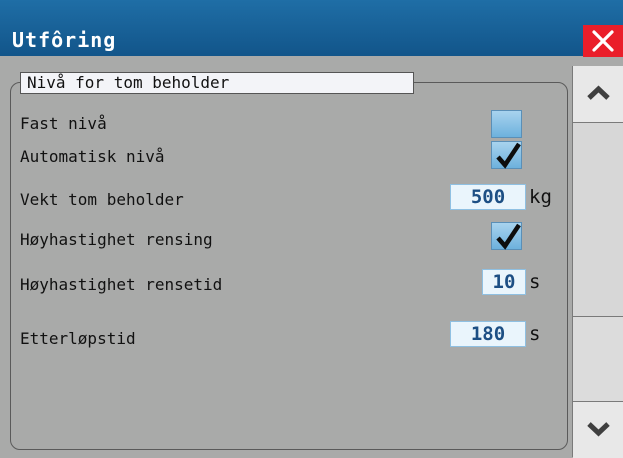  Describe the element at coordinates (488, 197) in the screenshot. I see `vekt-tom-beholder-input: 500` at that location.